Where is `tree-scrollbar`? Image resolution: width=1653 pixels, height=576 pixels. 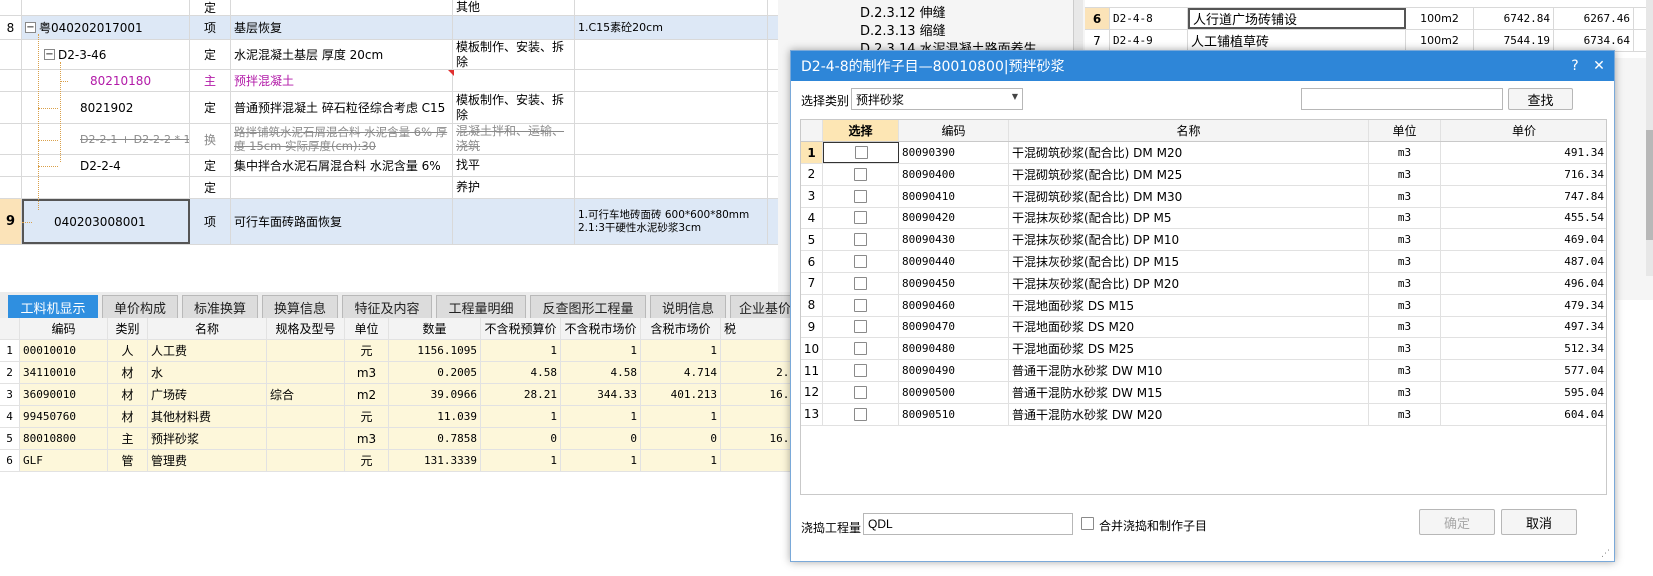 tree-scrollbar is located at coordinates (1078, 28).